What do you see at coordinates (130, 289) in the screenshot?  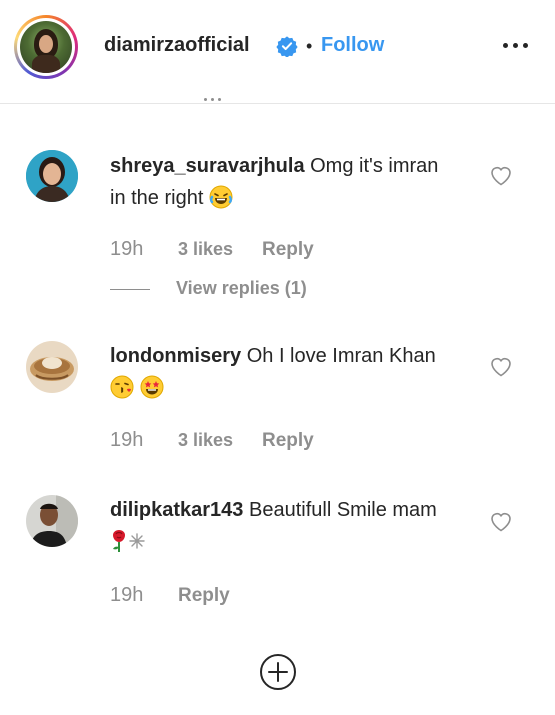 I see `replies-divider` at bounding box center [130, 289].